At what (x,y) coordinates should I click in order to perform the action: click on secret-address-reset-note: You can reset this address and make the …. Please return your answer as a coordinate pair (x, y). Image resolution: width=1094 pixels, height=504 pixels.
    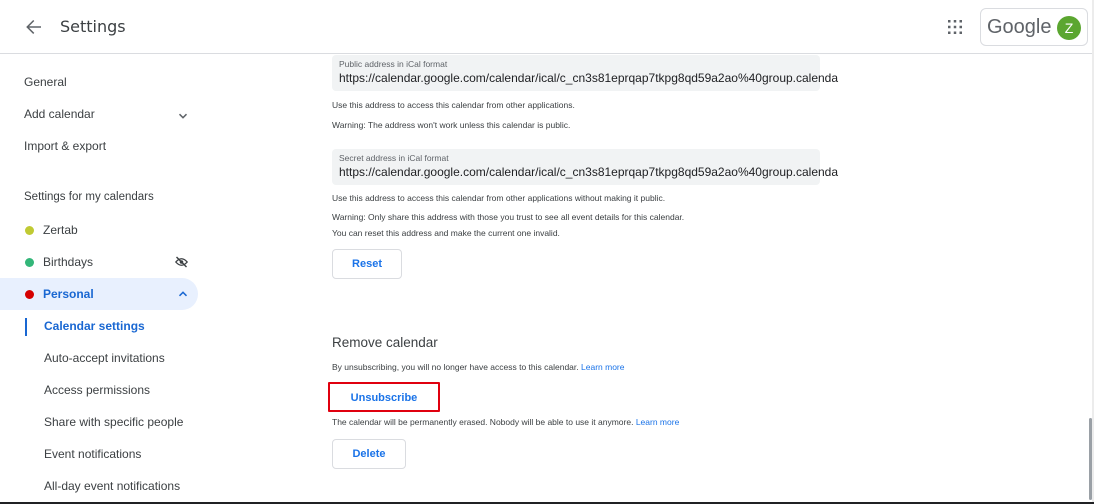
    Looking at the image, I should click on (446, 233).